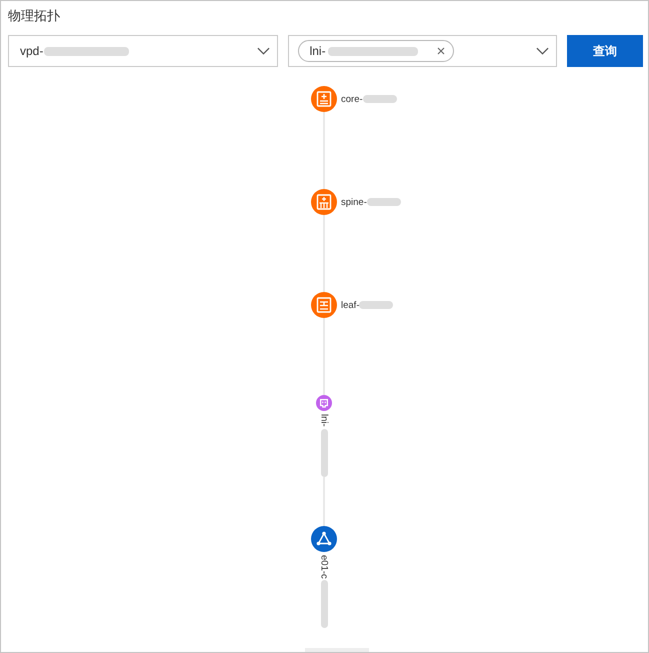 Image resolution: width=649 pixels, height=653 pixels. What do you see at coordinates (350, 305) in the screenshot?
I see `node-label: leaf-` at bounding box center [350, 305].